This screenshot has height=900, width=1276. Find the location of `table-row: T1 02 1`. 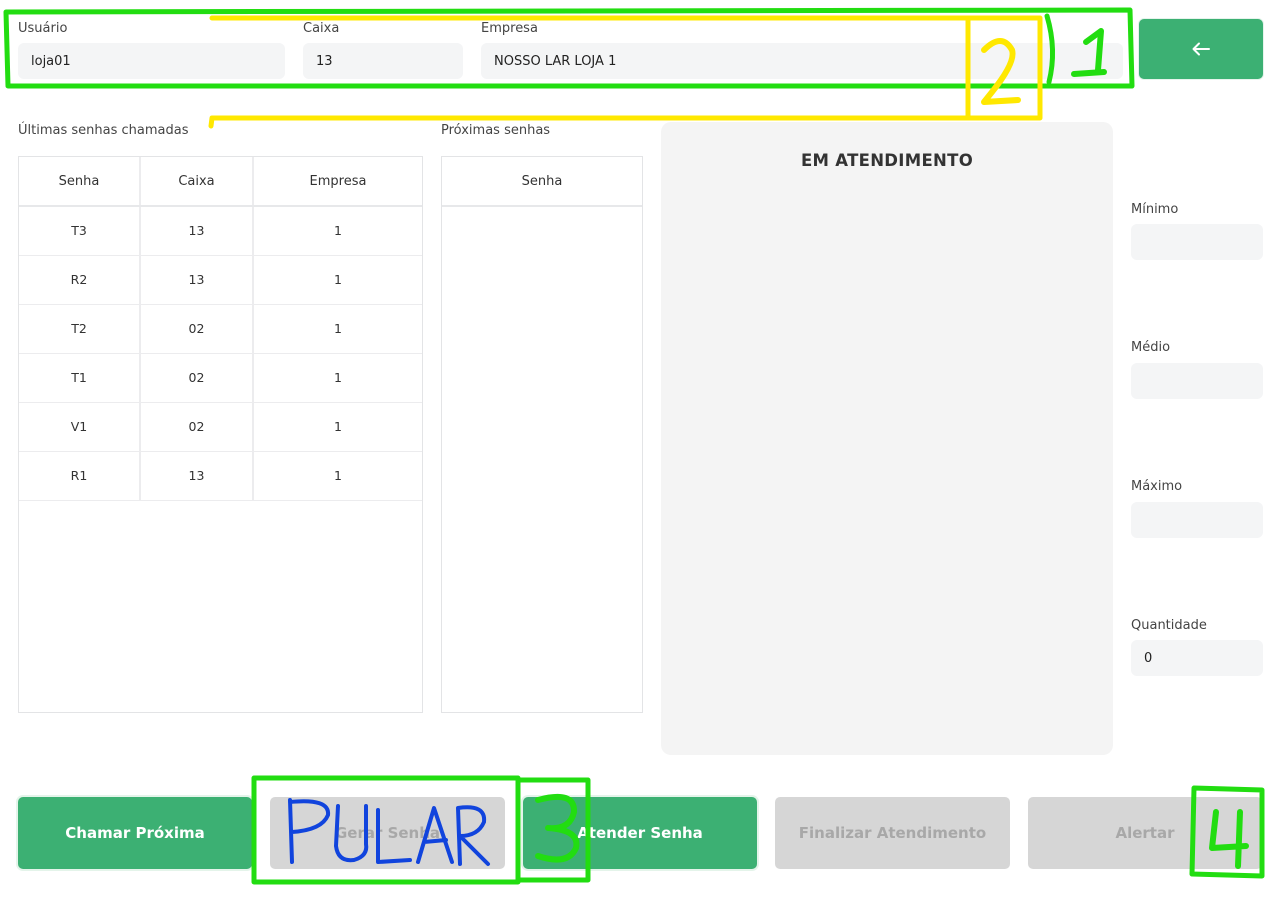

table-row: T1 02 1 is located at coordinates (220, 378).